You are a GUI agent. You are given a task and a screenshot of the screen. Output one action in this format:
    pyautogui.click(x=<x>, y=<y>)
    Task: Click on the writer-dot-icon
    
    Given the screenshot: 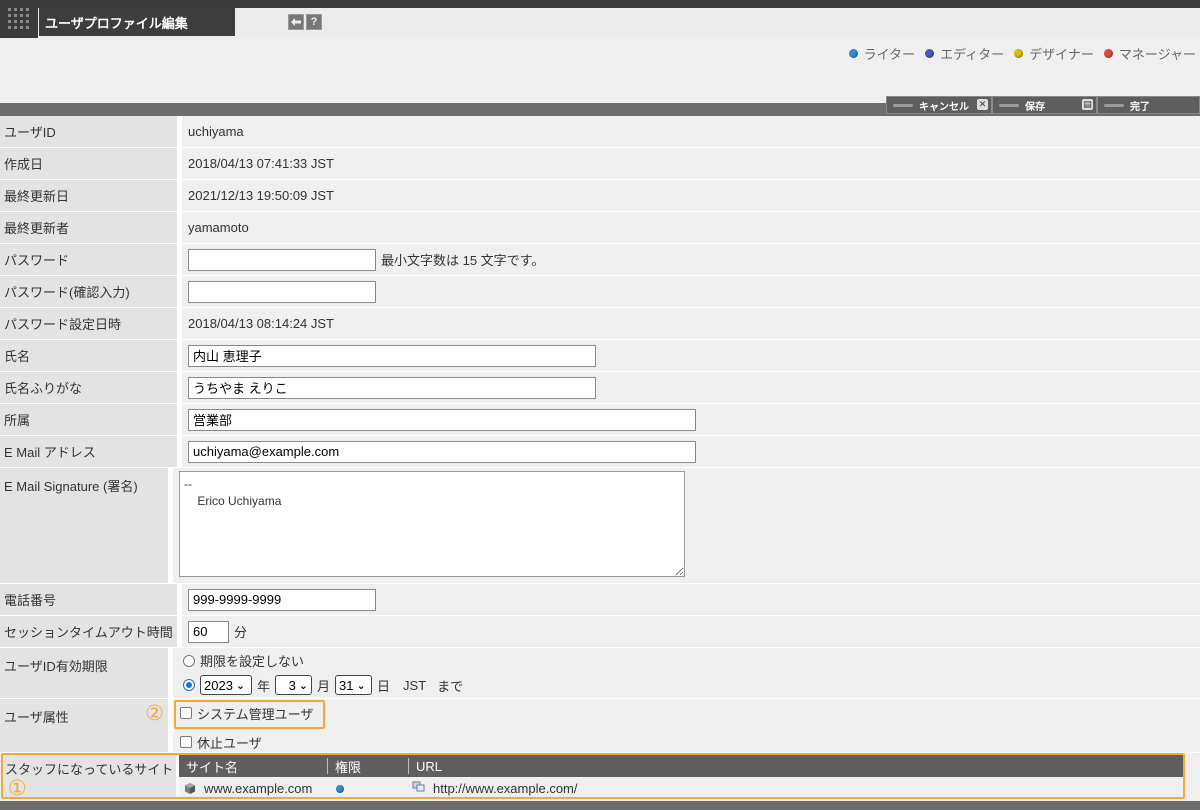 What is the action you would take?
    pyautogui.click(x=853, y=53)
    